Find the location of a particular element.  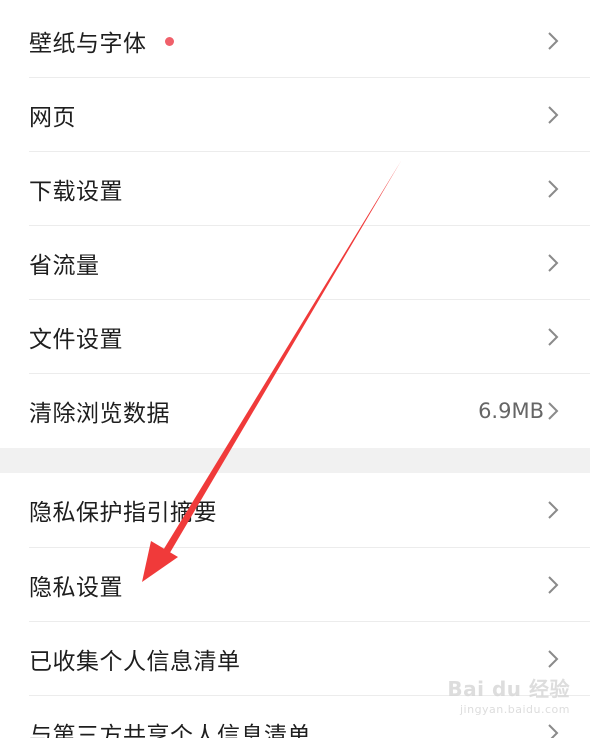

settings-item-label: 省流量 is located at coordinates (64, 265).